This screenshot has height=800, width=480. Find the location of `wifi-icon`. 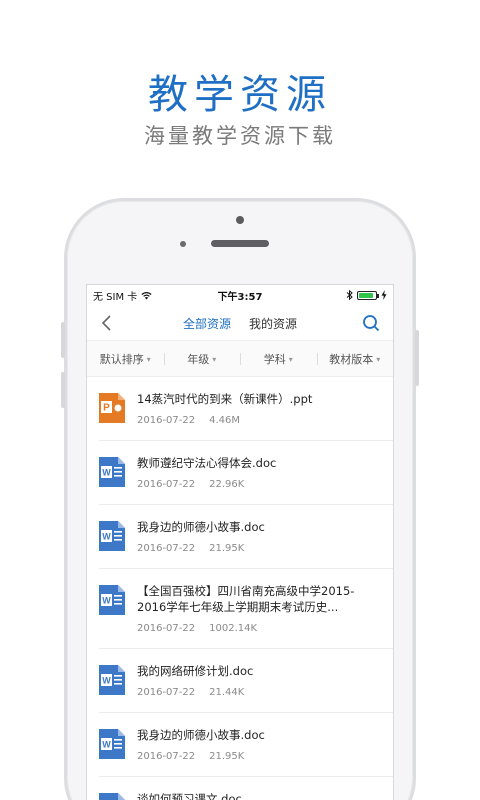

wifi-icon is located at coordinates (146, 295).